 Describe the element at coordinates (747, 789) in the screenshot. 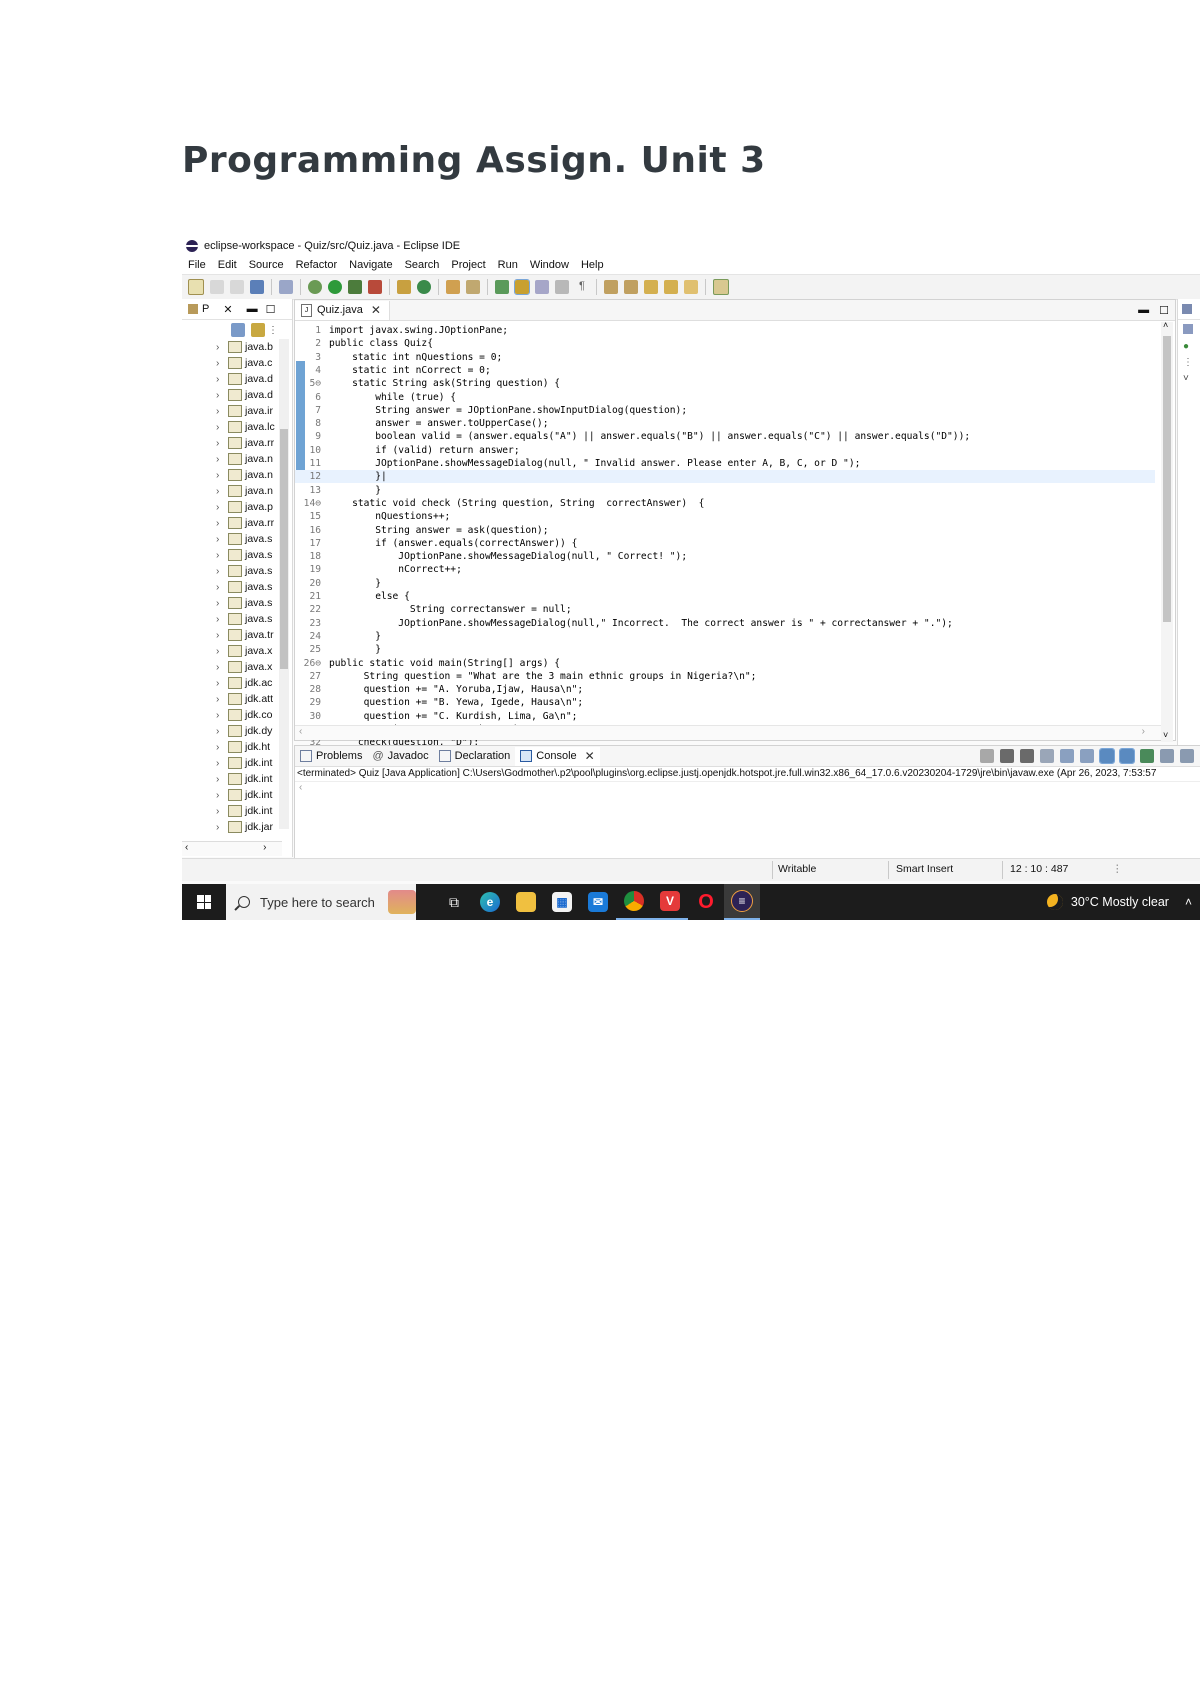

I see `console-hscrollbar: ‹` at that location.